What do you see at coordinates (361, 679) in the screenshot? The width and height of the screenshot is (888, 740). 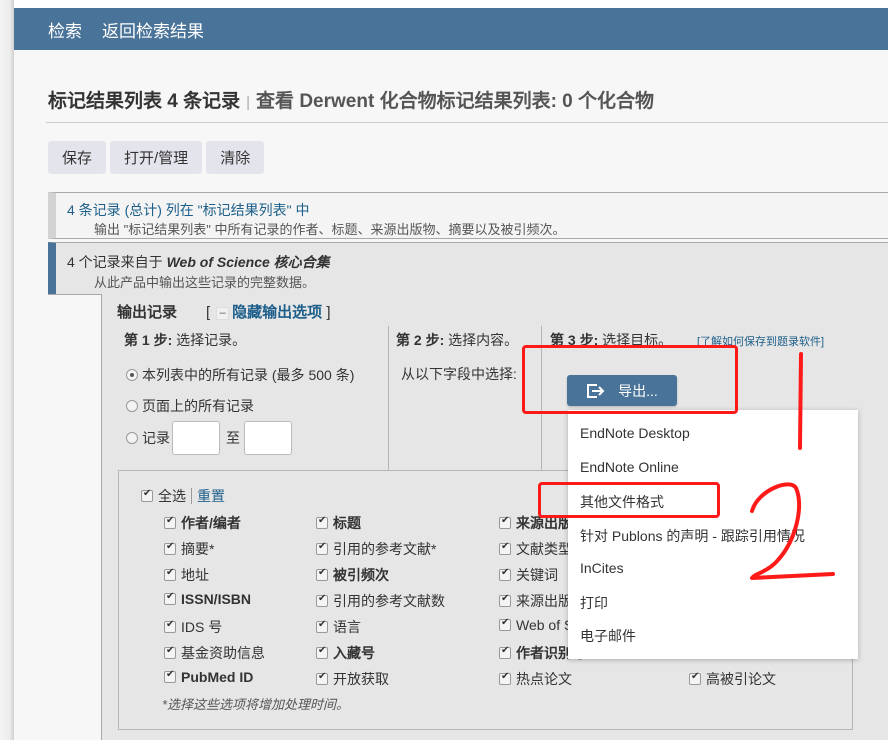 I see `field-label: 开放获取` at bounding box center [361, 679].